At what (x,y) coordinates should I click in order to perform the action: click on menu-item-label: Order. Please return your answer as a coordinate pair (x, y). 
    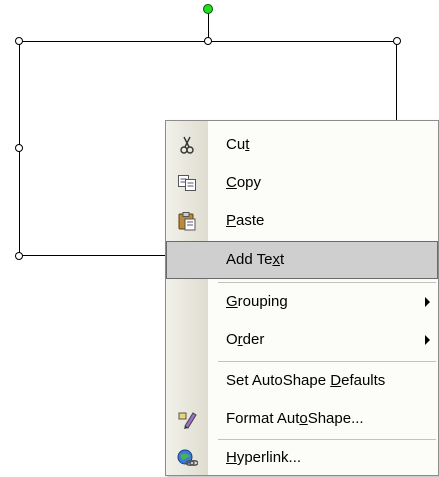
    Looking at the image, I should click on (245, 339).